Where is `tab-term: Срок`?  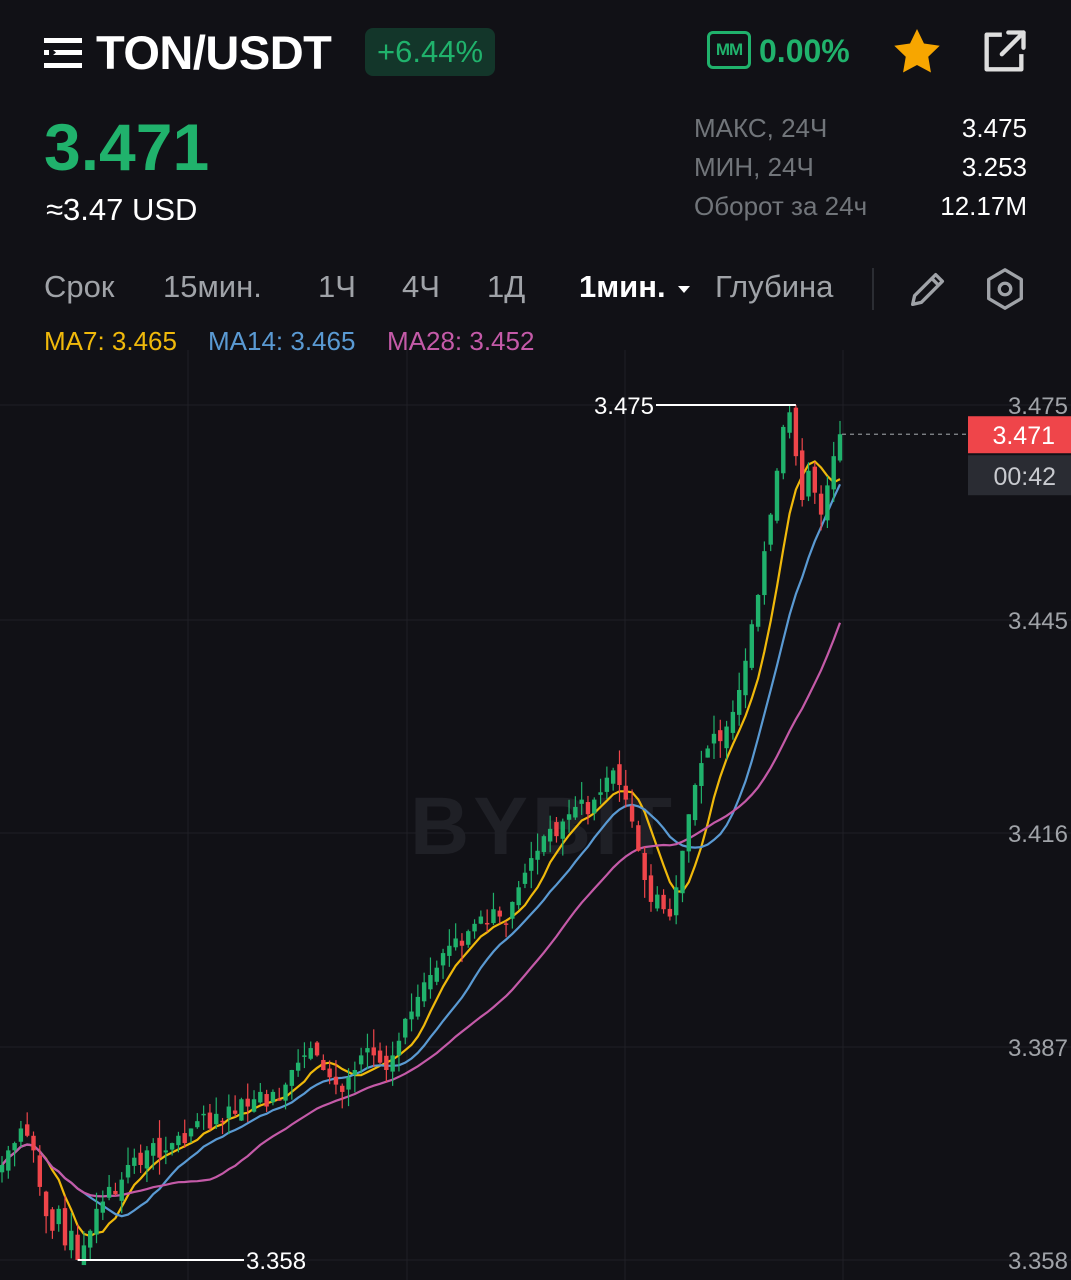
tab-term: Срок is located at coordinates (79, 287).